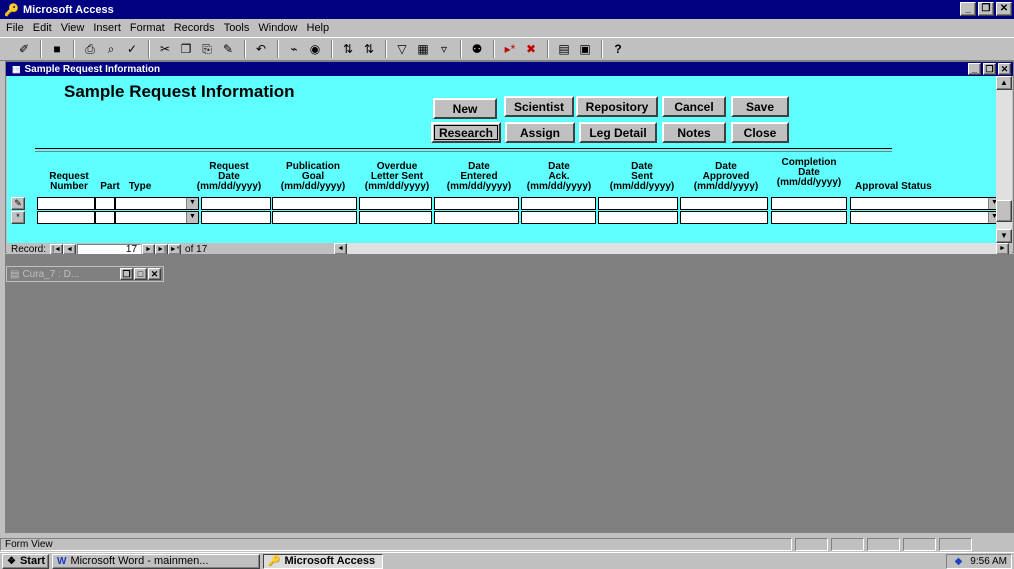 The height and width of the screenshot is (569, 1014). I want to click on header-divider, so click(463, 150).